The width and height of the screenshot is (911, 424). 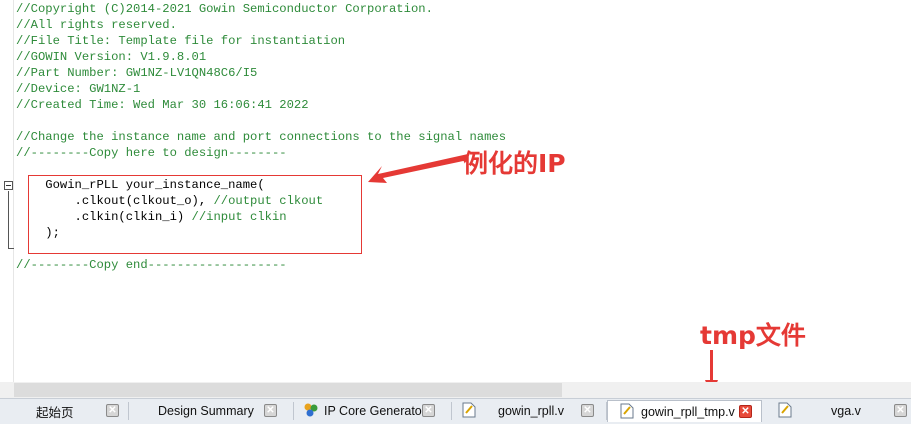 I want to click on ip-core-icon, so click(x=311, y=410).